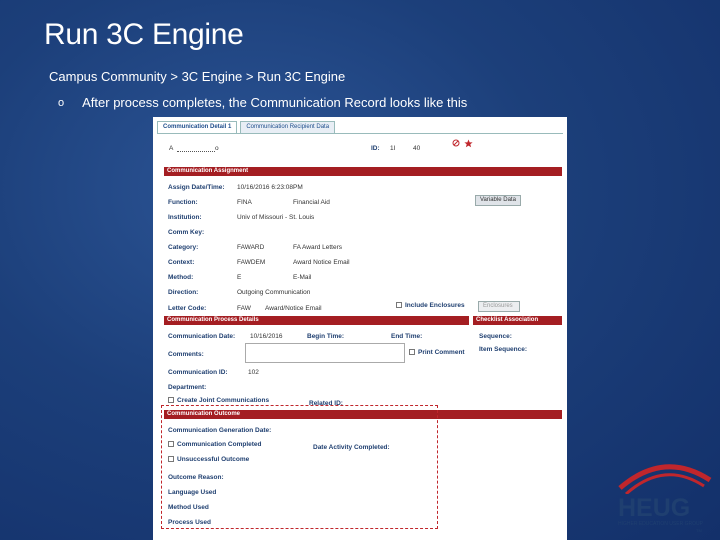  Describe the element at coordinates (196, 187) in the screenshot. I see `assign-date-label: Assign Date/Time:` at that location.